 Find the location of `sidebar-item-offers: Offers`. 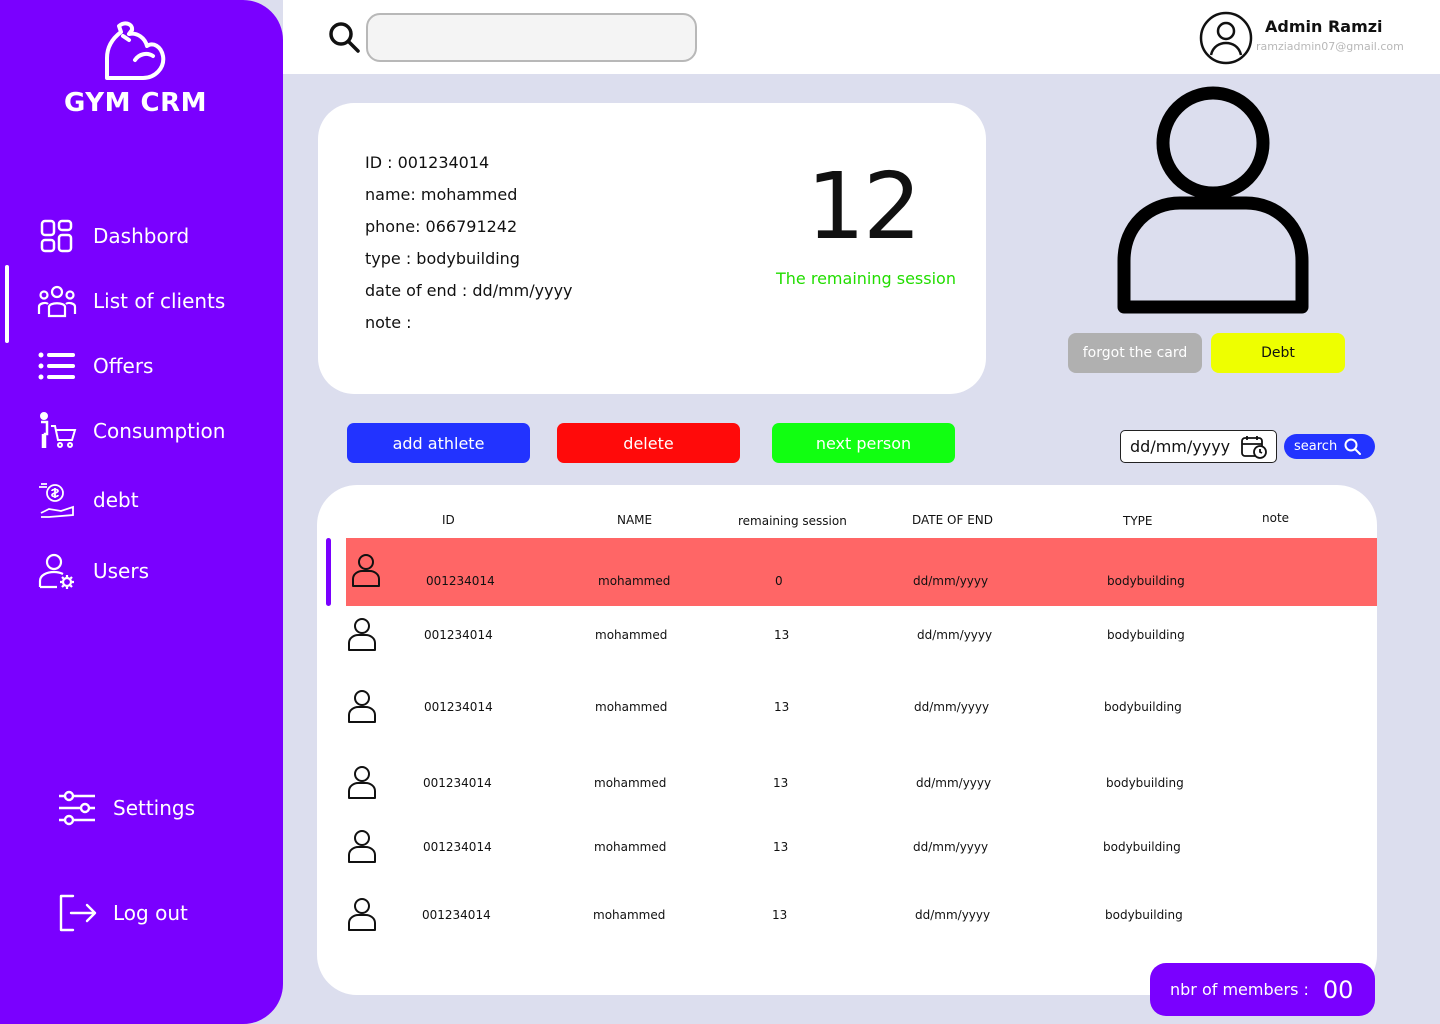

sidebar-item-offers: Offers is located at coordinates (94, 366).